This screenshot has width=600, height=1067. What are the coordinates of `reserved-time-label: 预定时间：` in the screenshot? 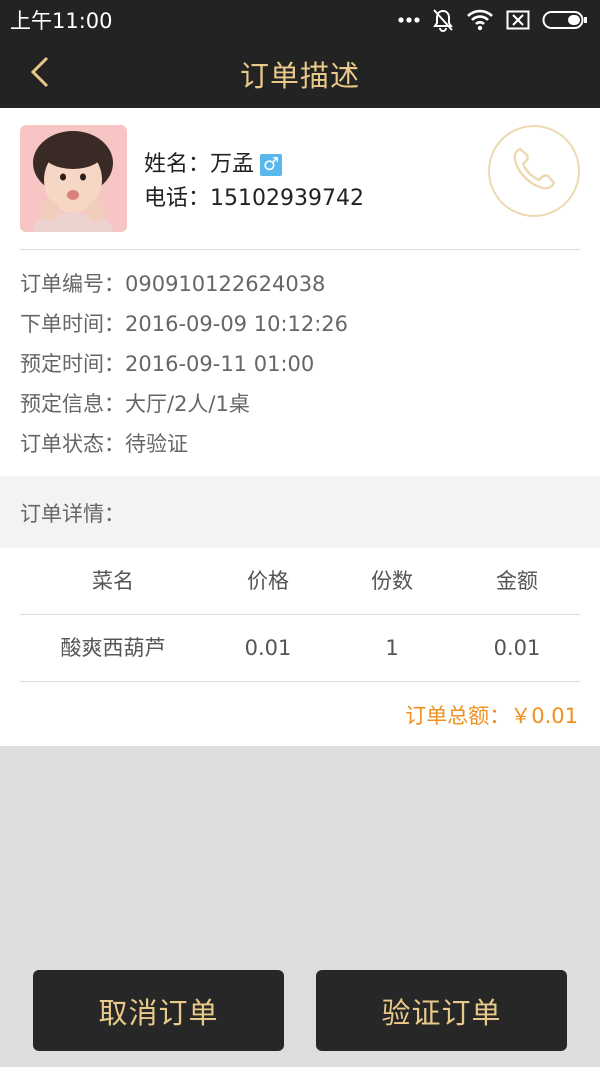 It's located at (72, 364).